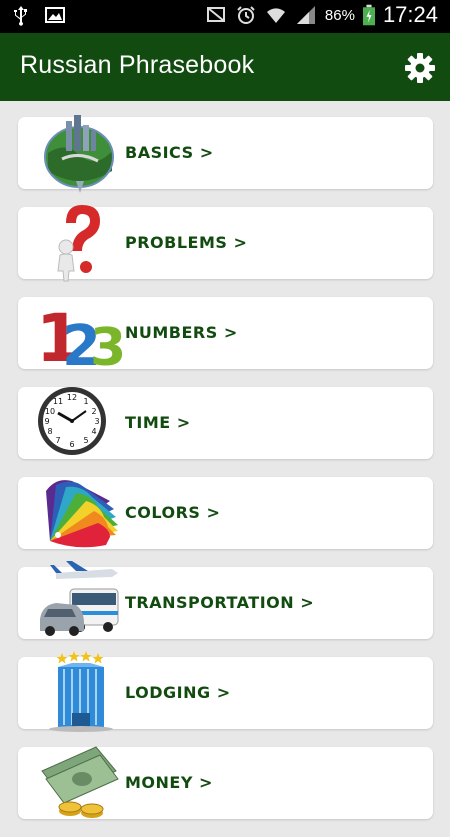  Describe the element at coordinates (220, 602) in the screenshot. I see `category-label: TRANSPORTATION >` at that location.